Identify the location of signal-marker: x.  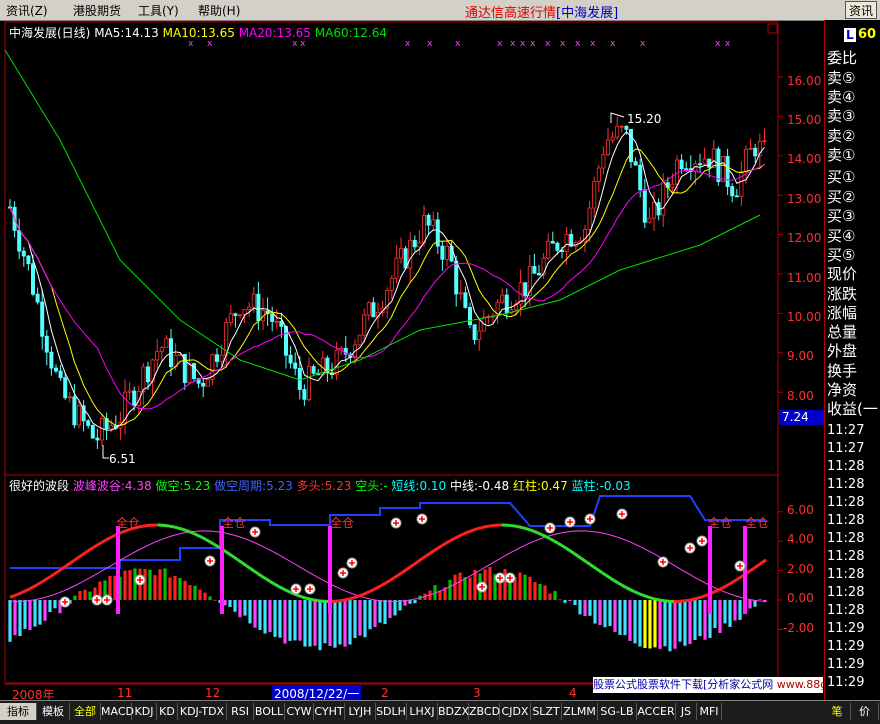
(430, 44).